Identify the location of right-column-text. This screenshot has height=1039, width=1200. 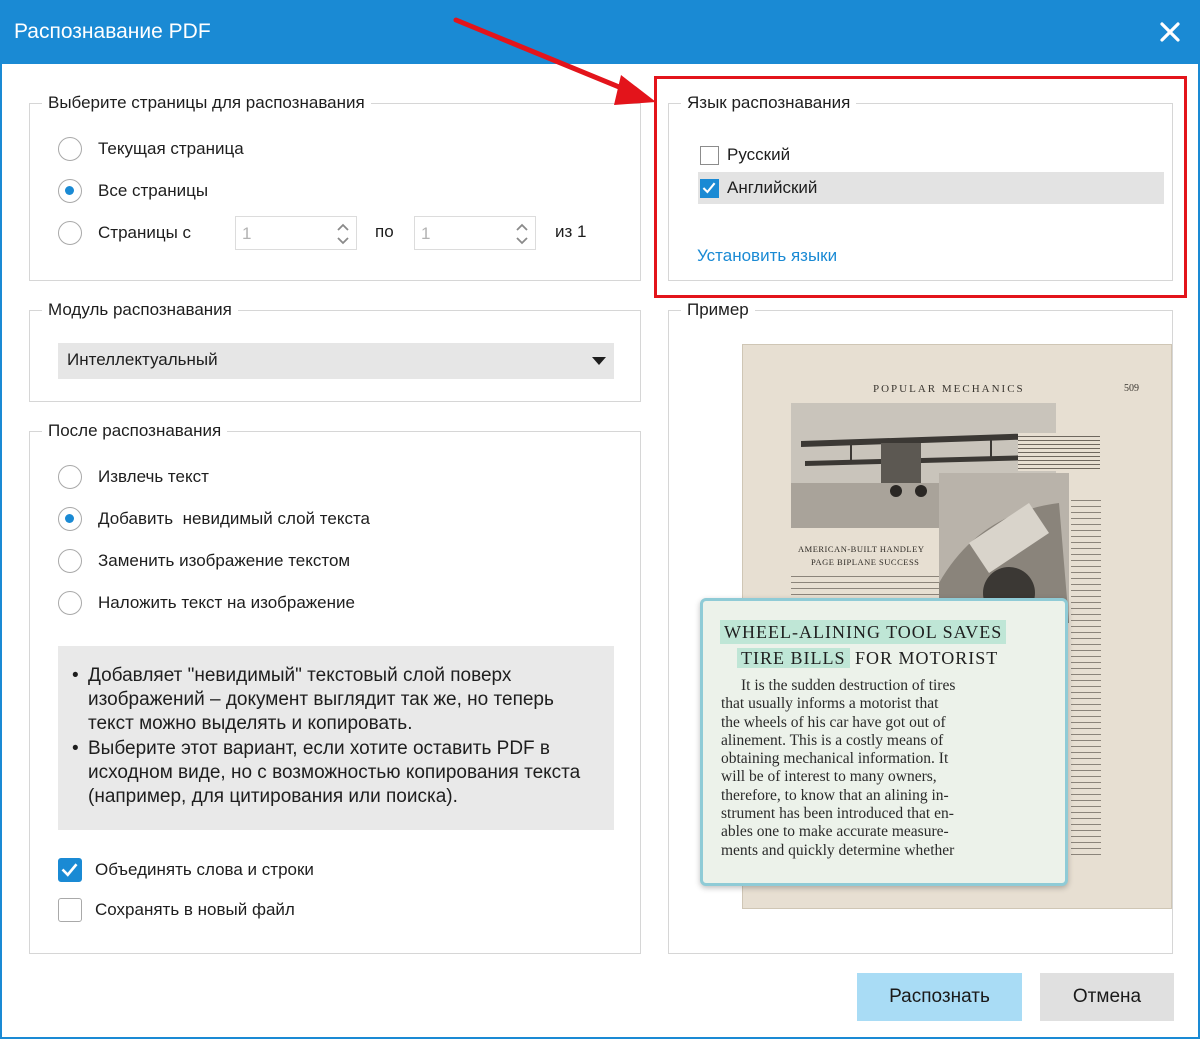
(1086, 675).